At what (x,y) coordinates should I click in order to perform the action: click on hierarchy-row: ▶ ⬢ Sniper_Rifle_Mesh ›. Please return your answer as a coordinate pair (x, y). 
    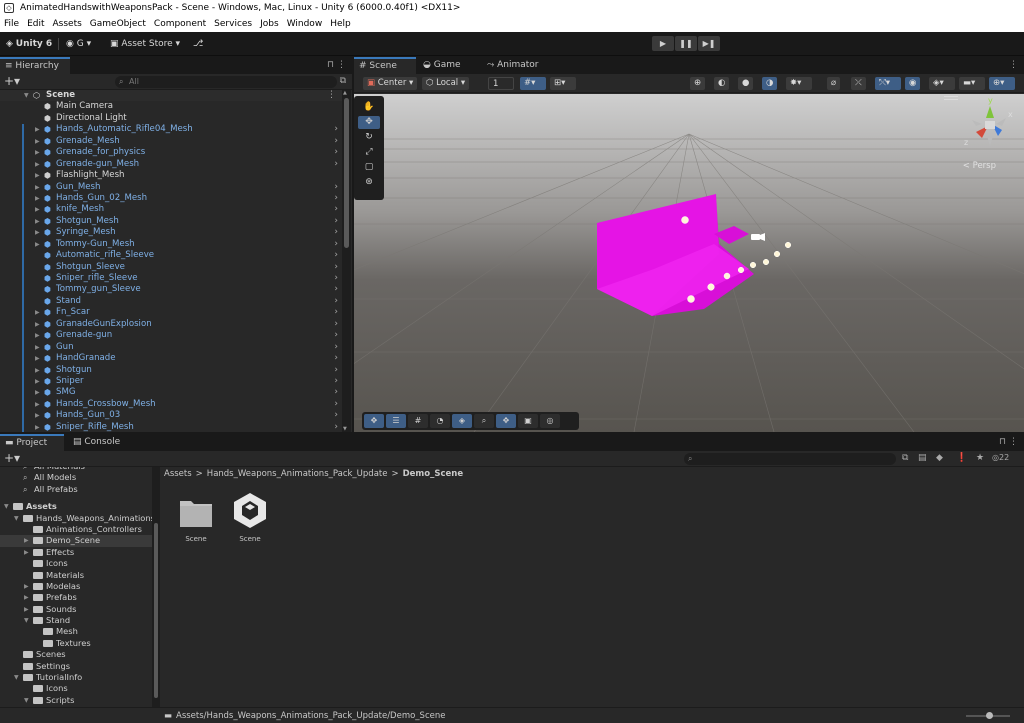
    Looking at the image, I should click on (171, 426).